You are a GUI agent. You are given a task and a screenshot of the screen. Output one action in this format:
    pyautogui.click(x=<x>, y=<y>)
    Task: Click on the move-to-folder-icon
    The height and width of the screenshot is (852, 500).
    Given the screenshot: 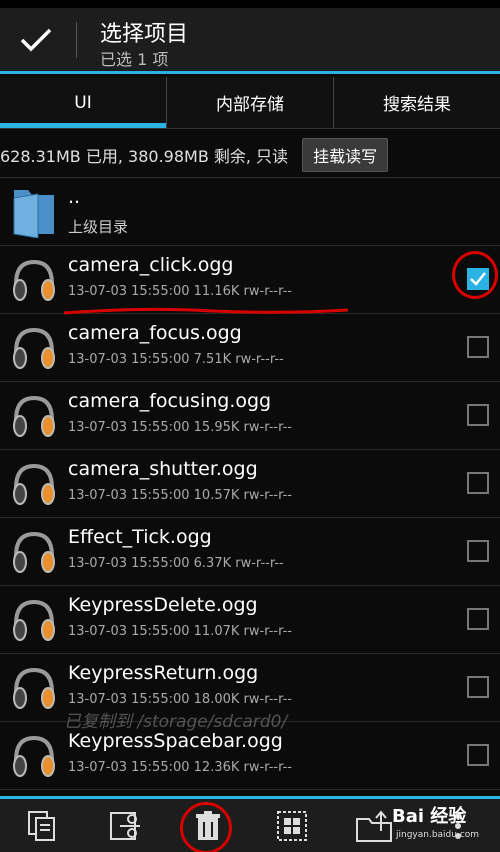 What is the action you would take?
    pyautogui.click(x=373, y=825)
    